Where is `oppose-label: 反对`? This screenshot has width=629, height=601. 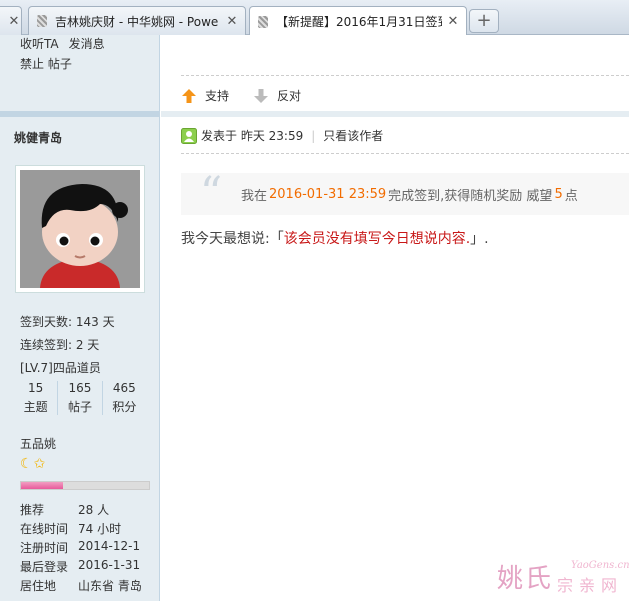 oppose-label: 反对 is located at coordinates (289, 96).